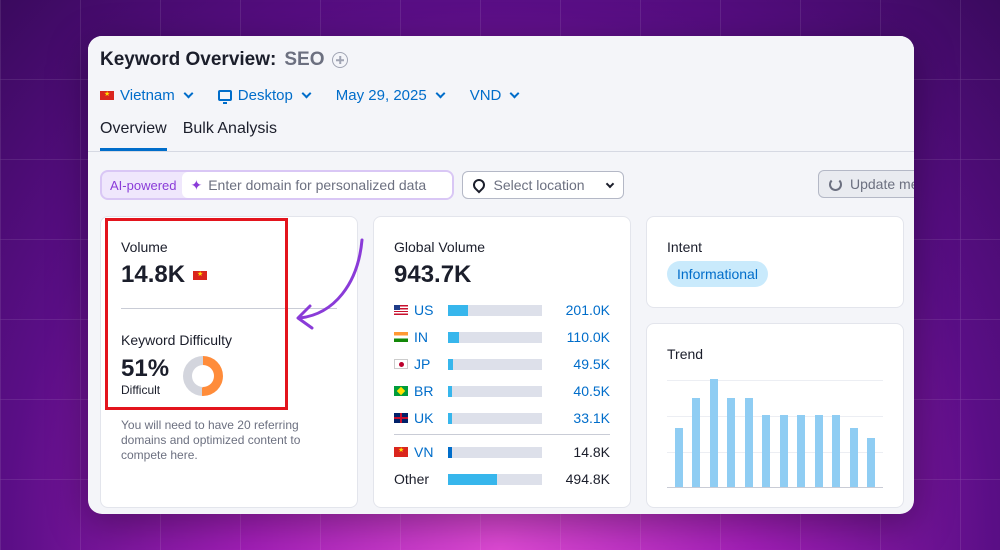 This screenshot has height=550, width=1000. I want to click on country-row-vn: VN 14.8K, so click(502, 452).